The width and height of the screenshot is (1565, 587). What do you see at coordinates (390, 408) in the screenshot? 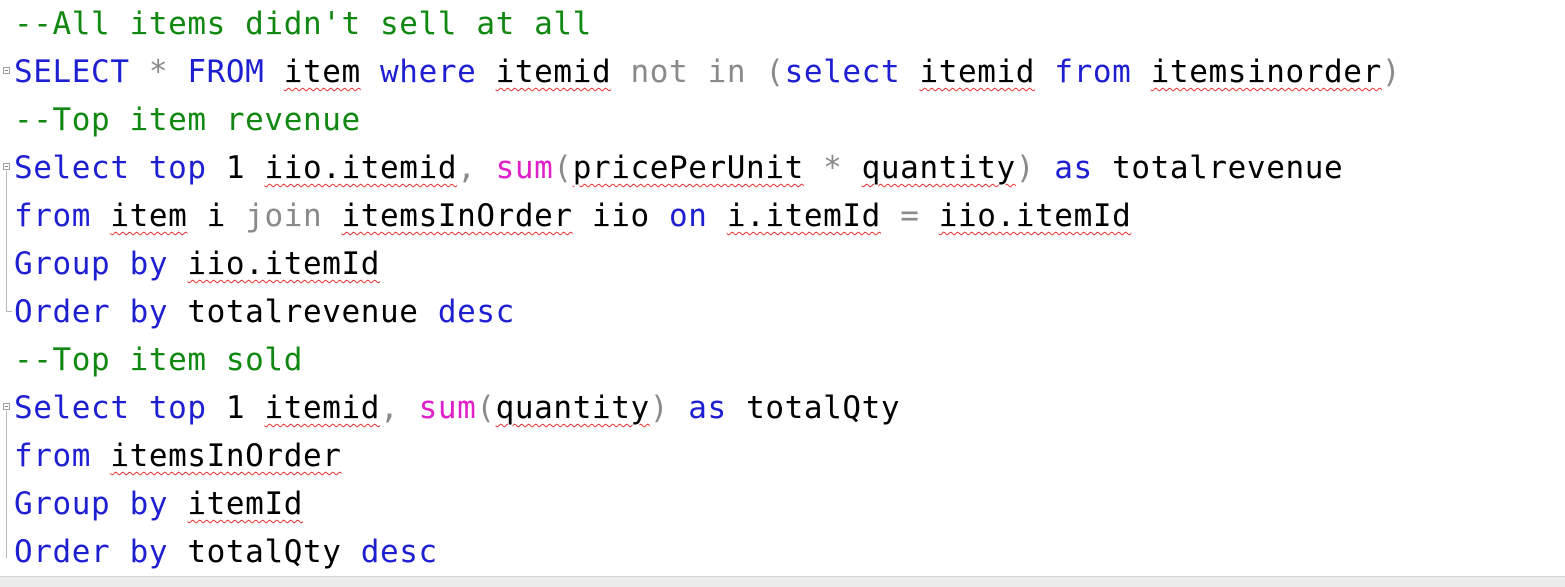
I see `code-token: ,` at bounding box center [390, 408].